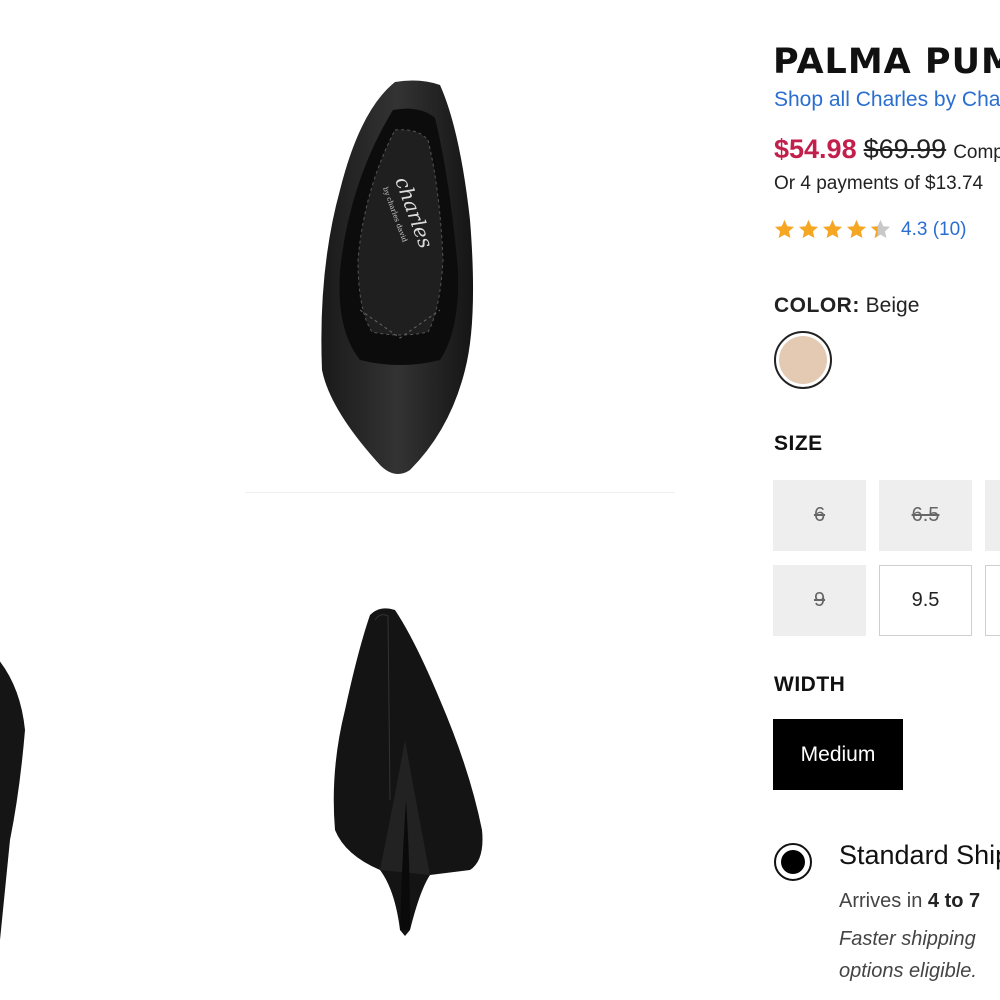 Image resolution: width=1000 pixels, height=1000 pixels. I want to click on size-option-6: 6, so click(819, 515).